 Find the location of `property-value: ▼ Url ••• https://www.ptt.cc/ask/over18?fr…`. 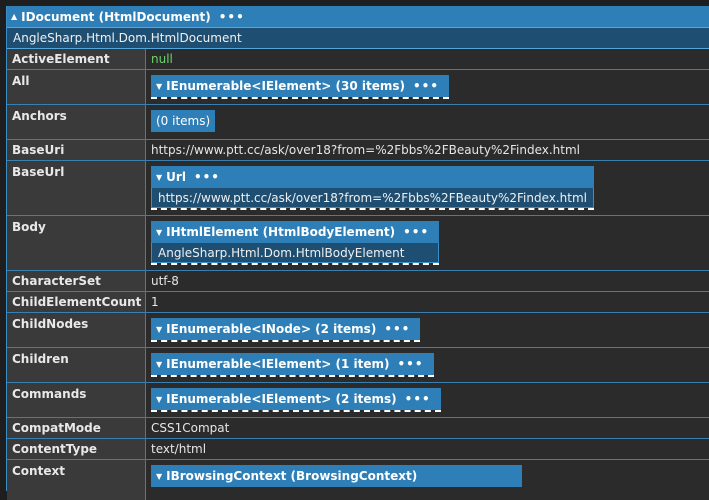

property-value: ▼ Url ••• https://www.ptt.cc/ask/over18?fr… is located at coordinates (427, 188).